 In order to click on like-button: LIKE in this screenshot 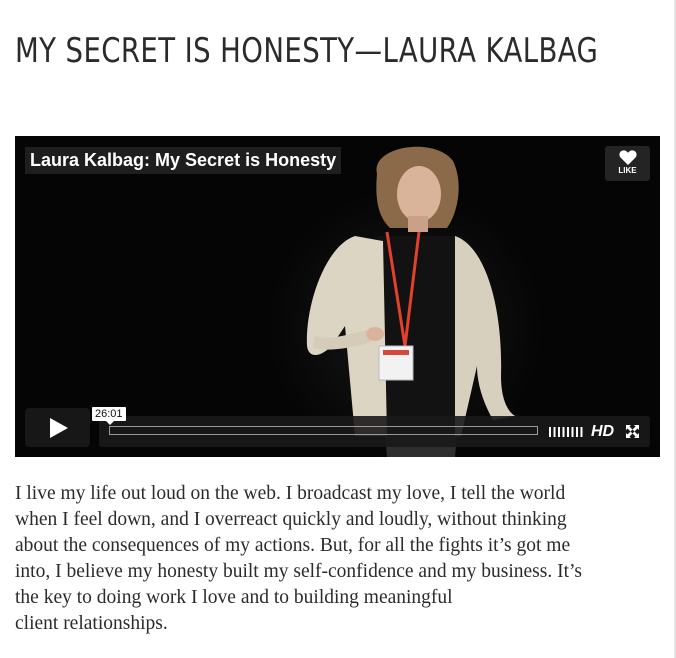, I will do `click(627, 163)`.